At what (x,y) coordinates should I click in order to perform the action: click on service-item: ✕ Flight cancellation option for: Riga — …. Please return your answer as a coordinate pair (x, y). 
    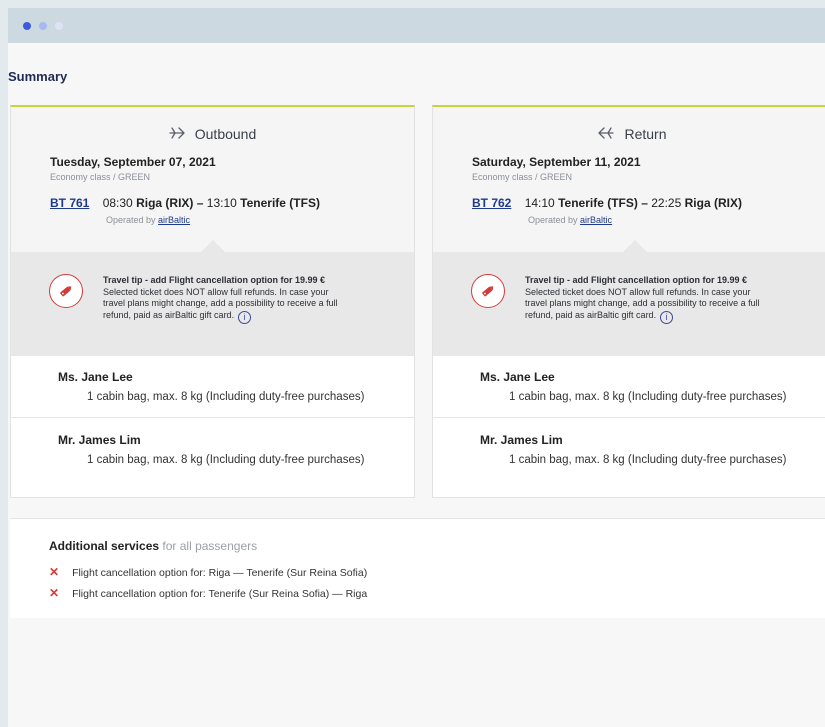
    Looking at the image, I should click on (208, 572).